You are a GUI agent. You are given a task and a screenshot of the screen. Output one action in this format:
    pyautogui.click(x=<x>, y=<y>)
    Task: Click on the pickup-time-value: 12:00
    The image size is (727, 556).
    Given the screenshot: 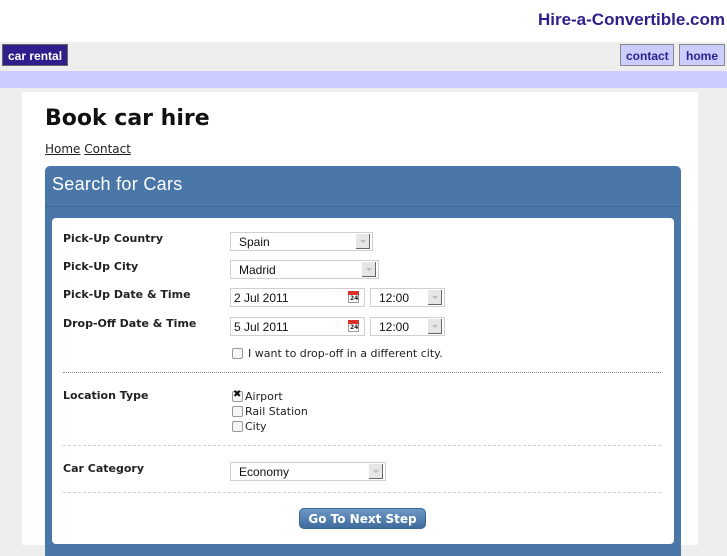 What is the action you would take?
    pyautogui.click(x=394, y=298)
    